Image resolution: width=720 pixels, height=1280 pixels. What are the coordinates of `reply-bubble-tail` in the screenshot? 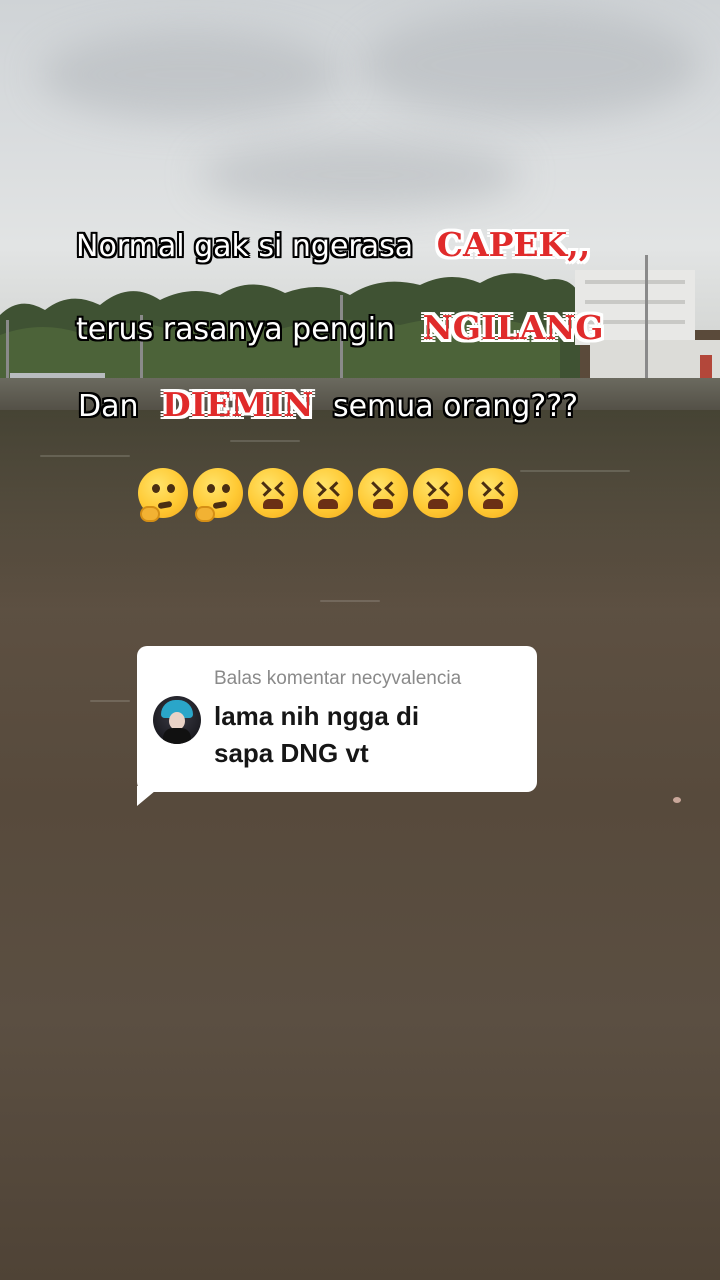 It's located at (149, 796).